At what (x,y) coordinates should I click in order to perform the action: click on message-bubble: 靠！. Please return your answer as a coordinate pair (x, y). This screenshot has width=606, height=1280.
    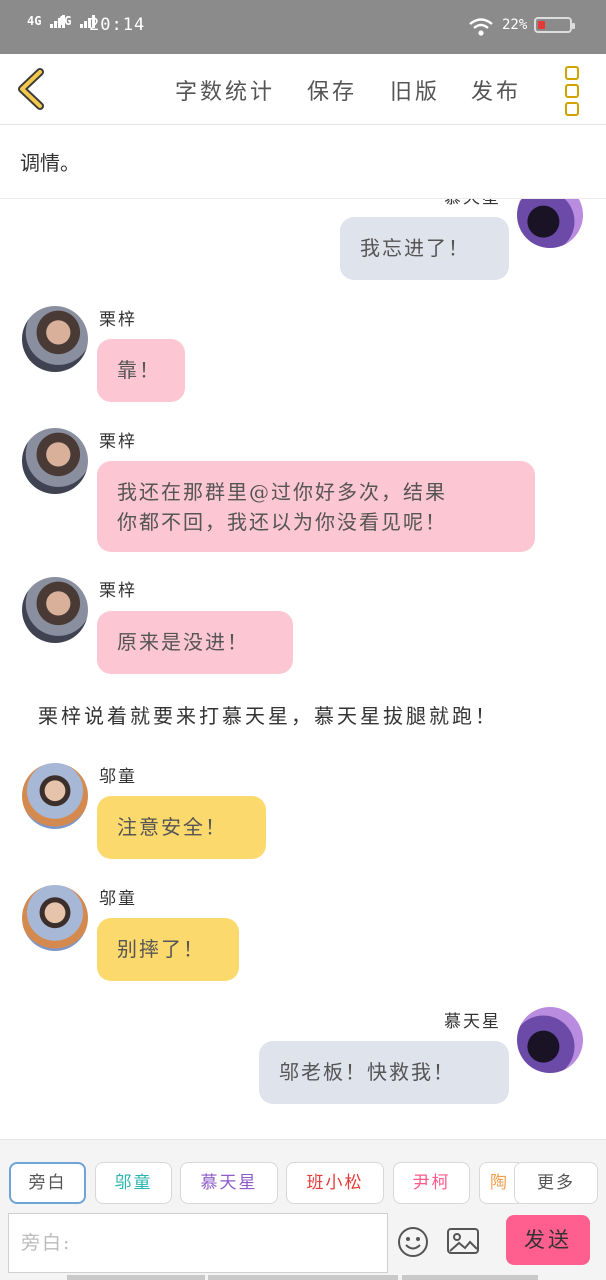
    Looking at the image, I should click on (141, 370).